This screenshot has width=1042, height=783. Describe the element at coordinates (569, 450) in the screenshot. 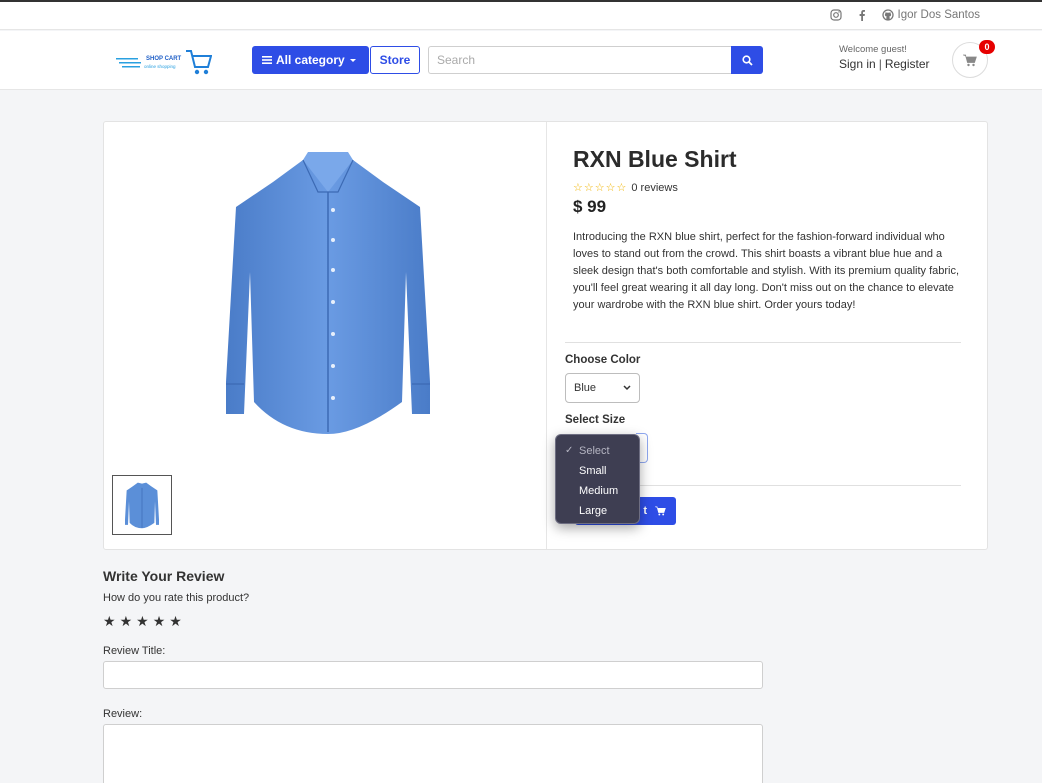

I see `checkmark-icon: ✓` at that location.